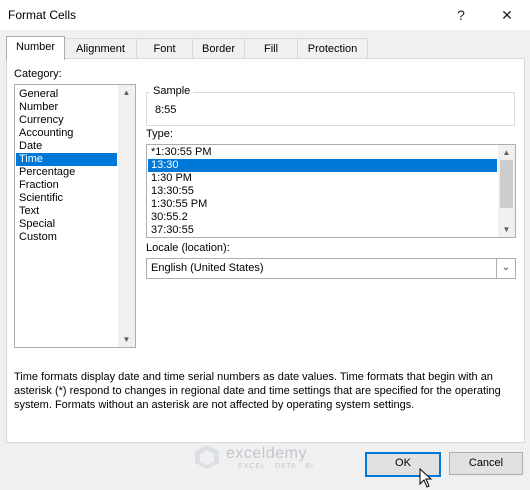  What do you see at coordinates (426, 478) in the screenshot?
I see `mouse-cursor-icon` at bounding box center [426, 478].